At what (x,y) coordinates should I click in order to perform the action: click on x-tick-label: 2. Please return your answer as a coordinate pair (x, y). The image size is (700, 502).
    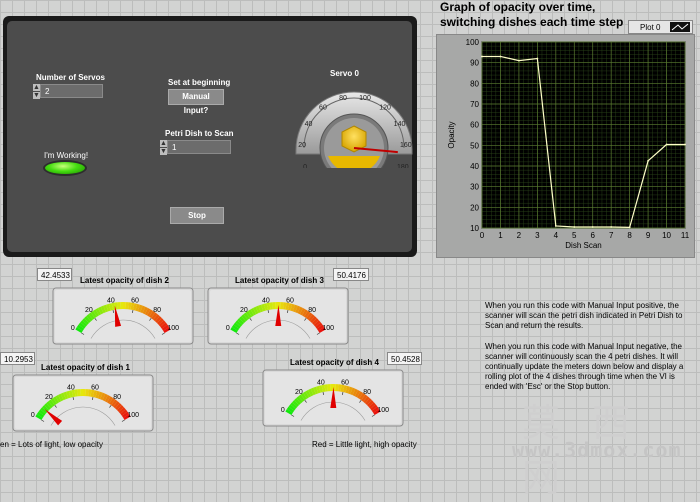
    Looking at the image, I should click on (519, 235).